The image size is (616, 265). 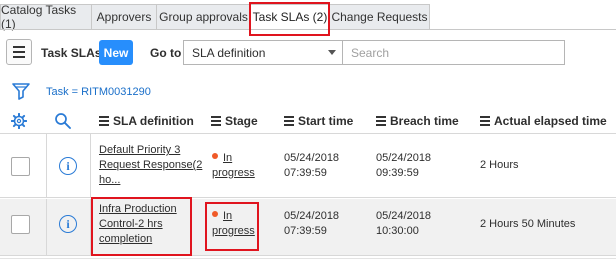 What do you see at coordinates (19, 121) in the screenshot?
I see `gear-icon` at bounding box center [19, 121].